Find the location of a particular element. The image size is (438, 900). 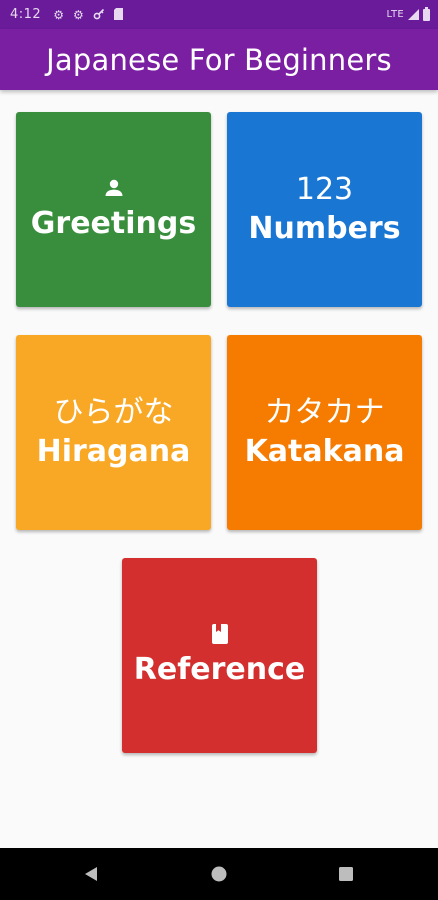

numbers-tile: 123 Numbers is located at coordinates (324, 209).